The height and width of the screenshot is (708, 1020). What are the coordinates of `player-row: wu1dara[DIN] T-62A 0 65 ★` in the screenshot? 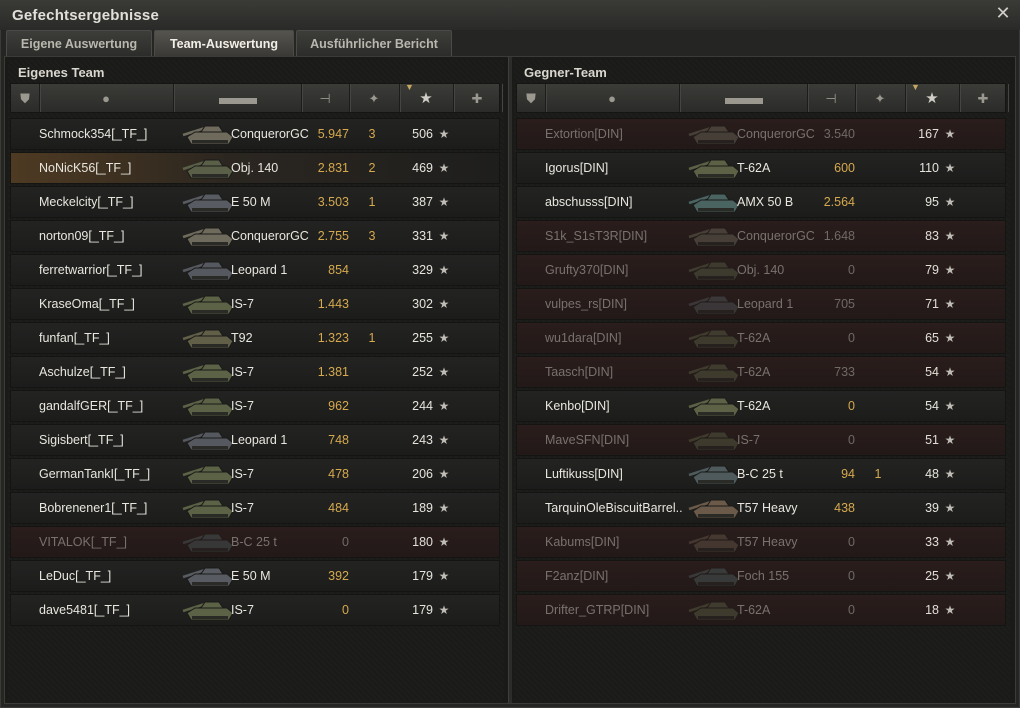 It's located at (761, 338).